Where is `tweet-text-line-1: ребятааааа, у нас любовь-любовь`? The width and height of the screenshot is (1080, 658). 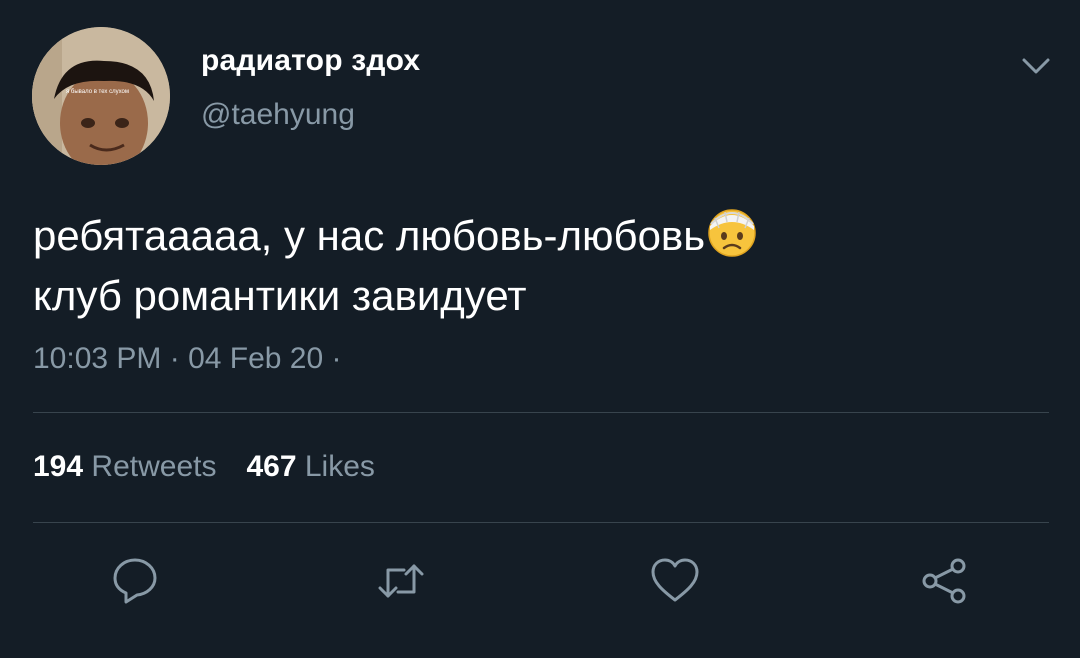 tweet-text-line-1: ребятааааа, у нас любовь-любовь is located at coordinates (533, 235).